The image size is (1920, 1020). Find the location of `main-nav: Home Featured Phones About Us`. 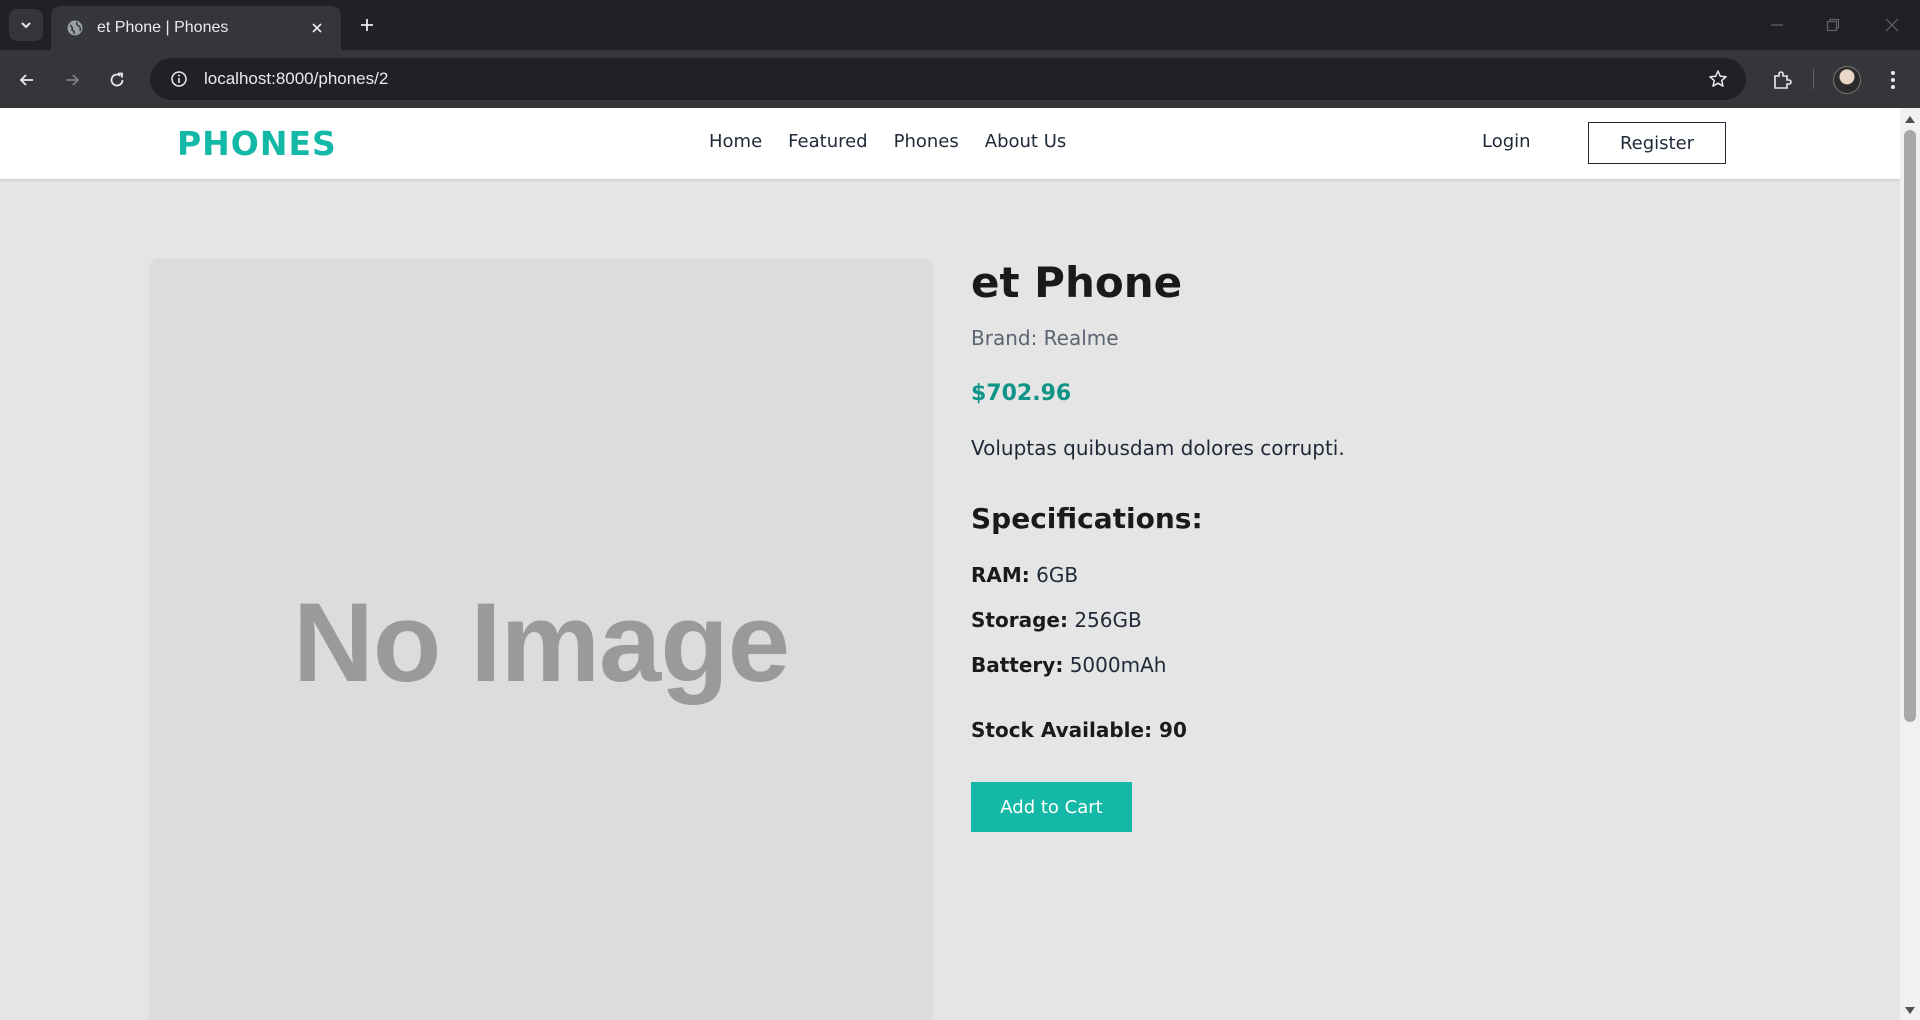

main-nav: Home Featured Phones About Us is located at coordinates (887, 141).